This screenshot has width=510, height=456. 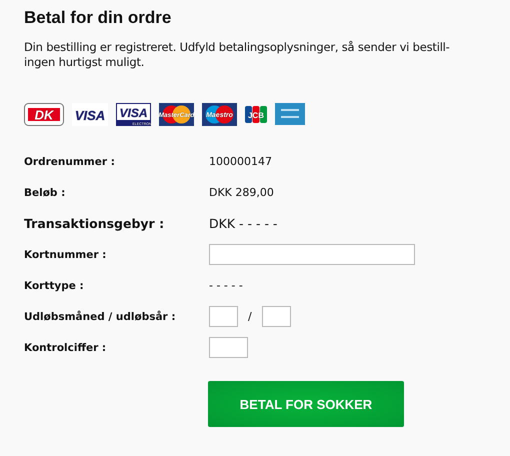 What do you see at coordinates (240, 161) in the screenshot?
I see `field-value: 100000147` at bounding box center [240, 161].